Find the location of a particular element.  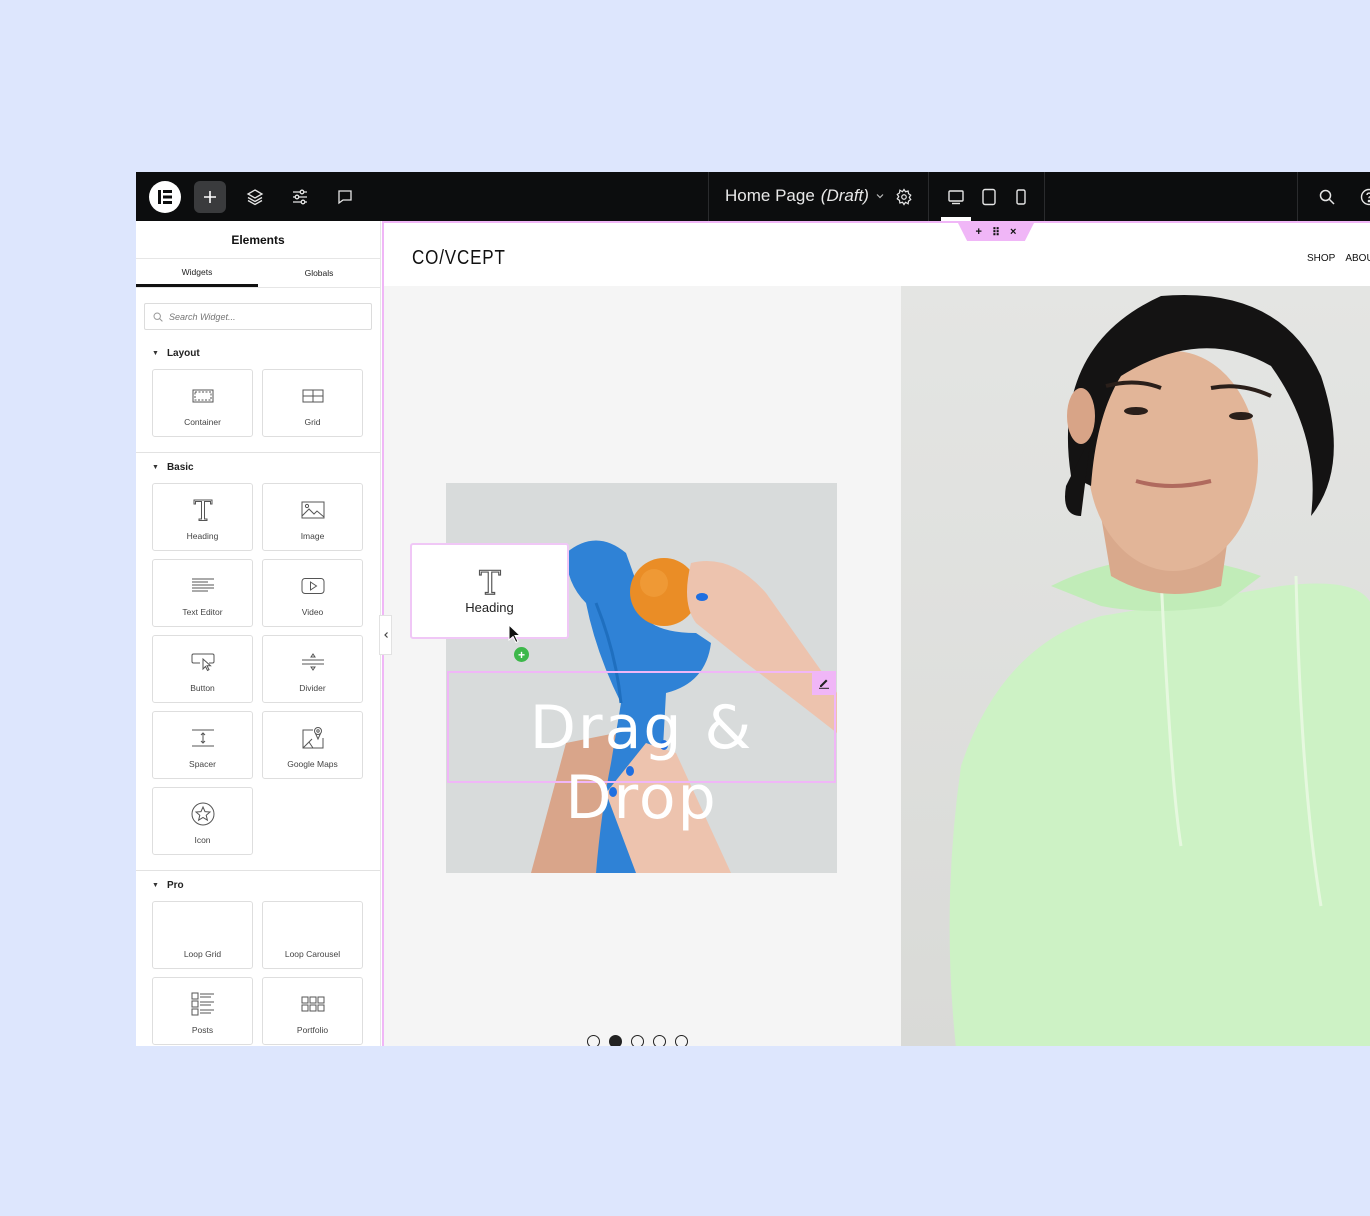

widget-image: Image is located at coordinates (312, 517).